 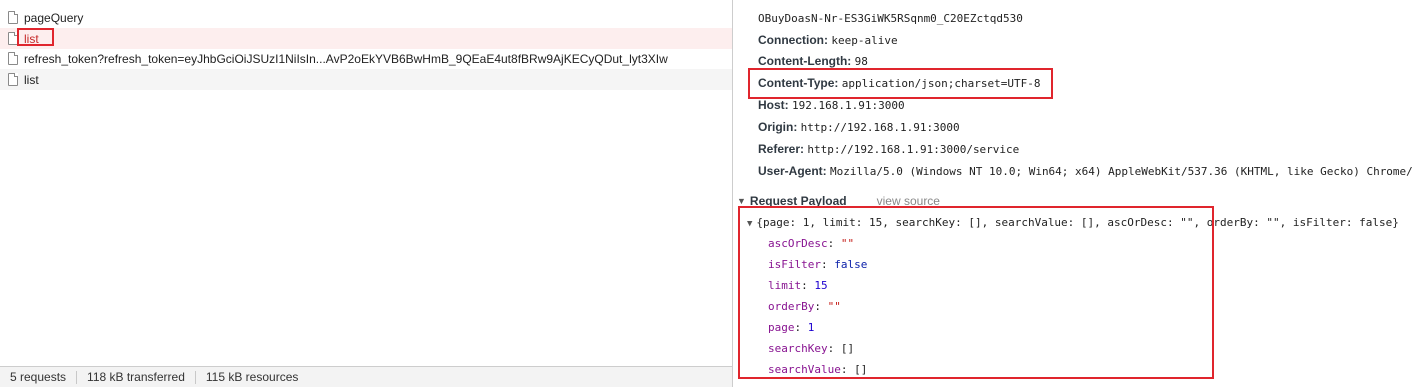 I want to click on payload-section-header: ▼ Request Payload view source, so click(x=838, y=201).